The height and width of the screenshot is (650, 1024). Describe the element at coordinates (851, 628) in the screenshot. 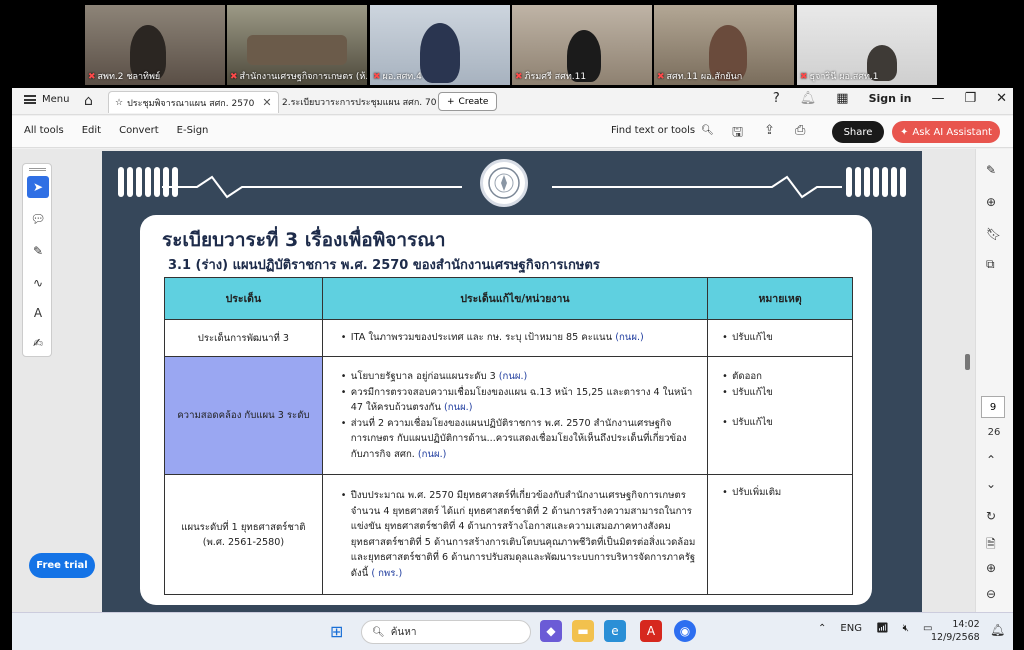

I see `language-indicator: ENG` at that location.